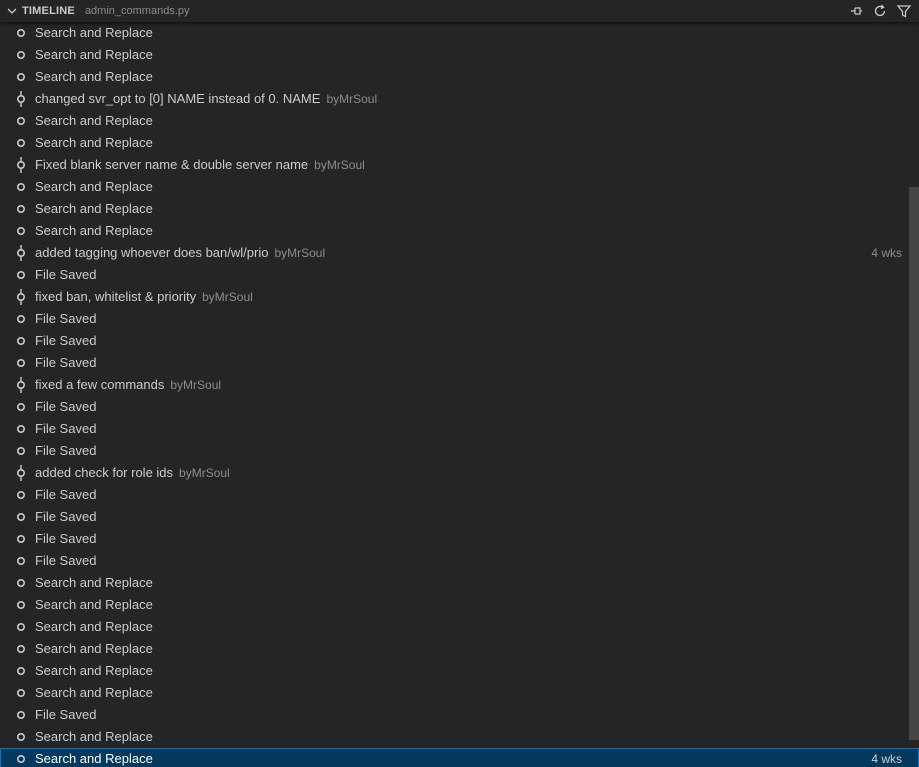  Describe the element at coordinates (104, 472) in the screenshot. I see `timeline-item-title: added check for role ids` at that location.